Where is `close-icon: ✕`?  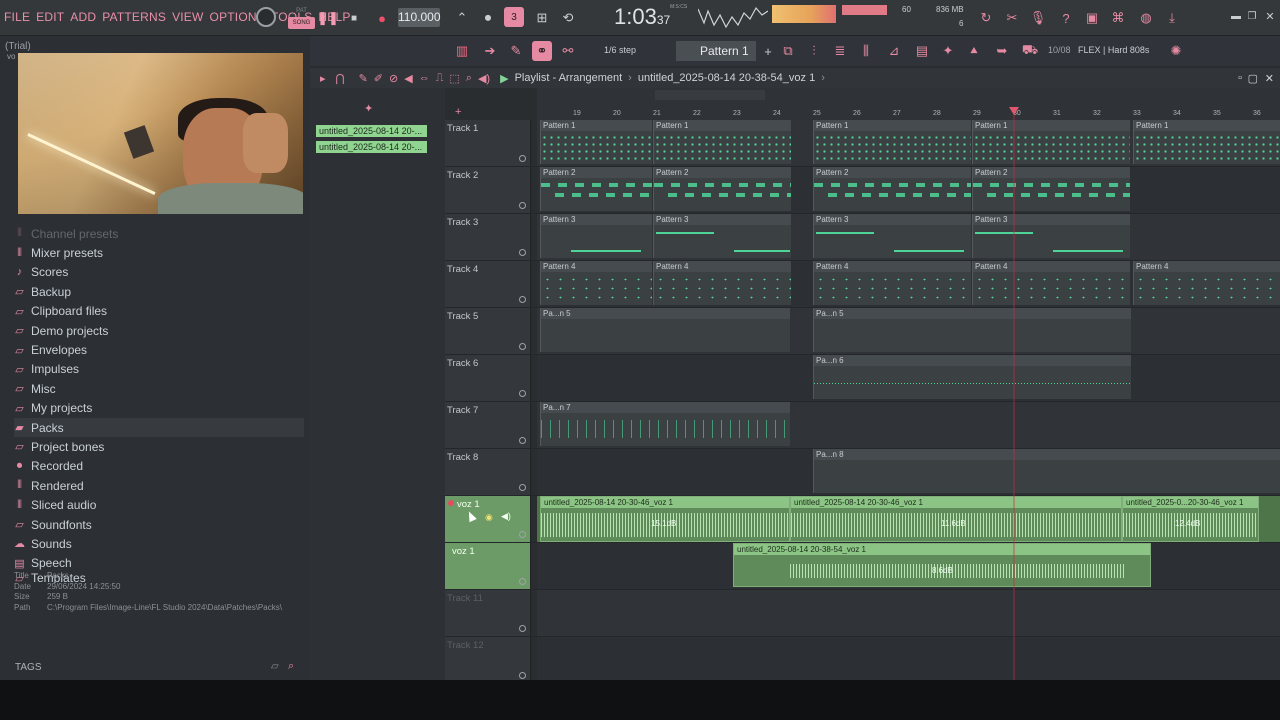 close-icon: ✕ is located at coordinates (1270, 16).